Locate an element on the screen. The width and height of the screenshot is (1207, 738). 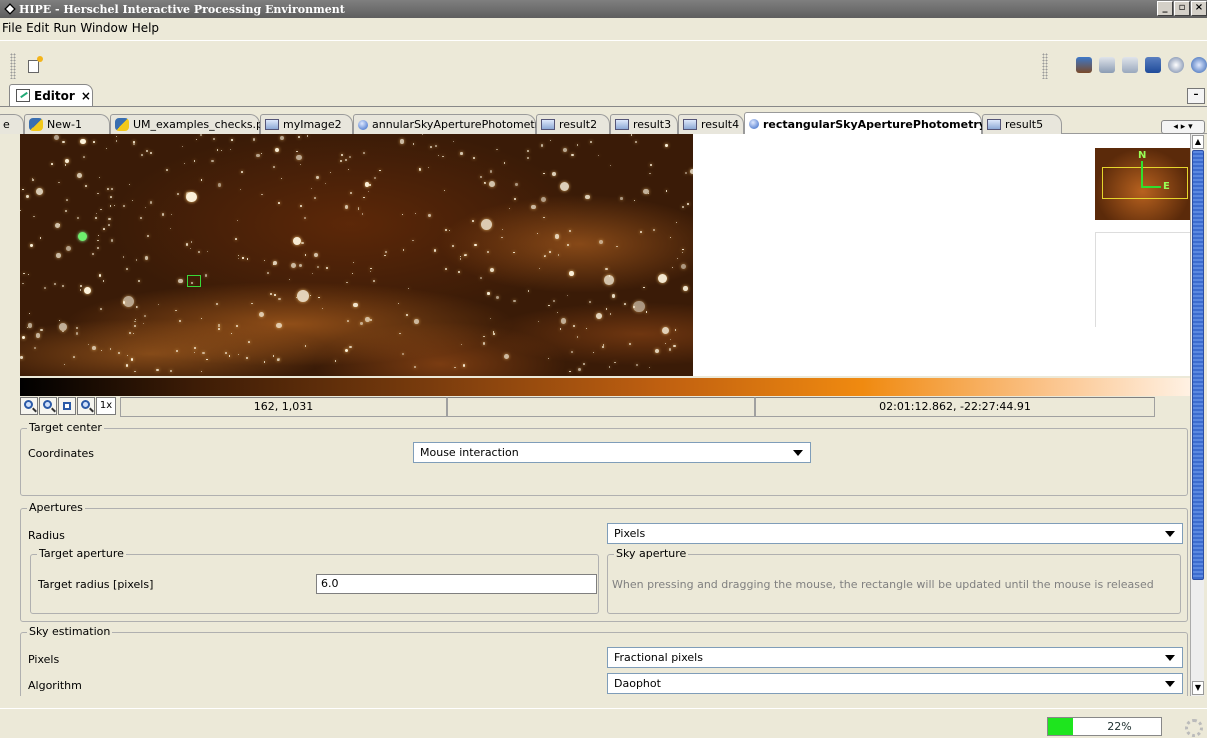
tab-result3: result3 is located at coordinates (644, 124).